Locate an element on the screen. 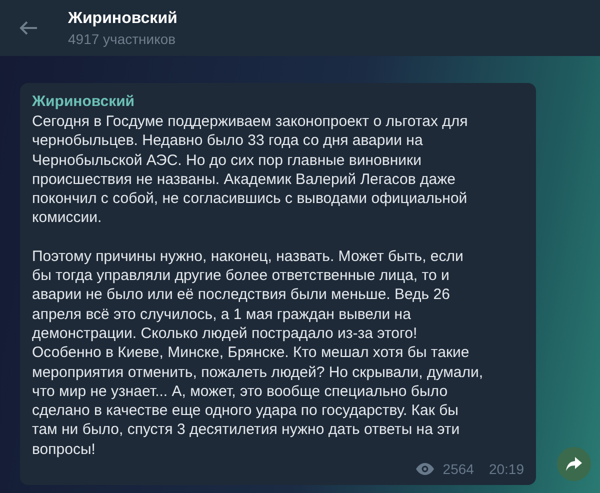 The width and height of the screenshot is (600, 493). share-icon is located at coordinates (574, 464).